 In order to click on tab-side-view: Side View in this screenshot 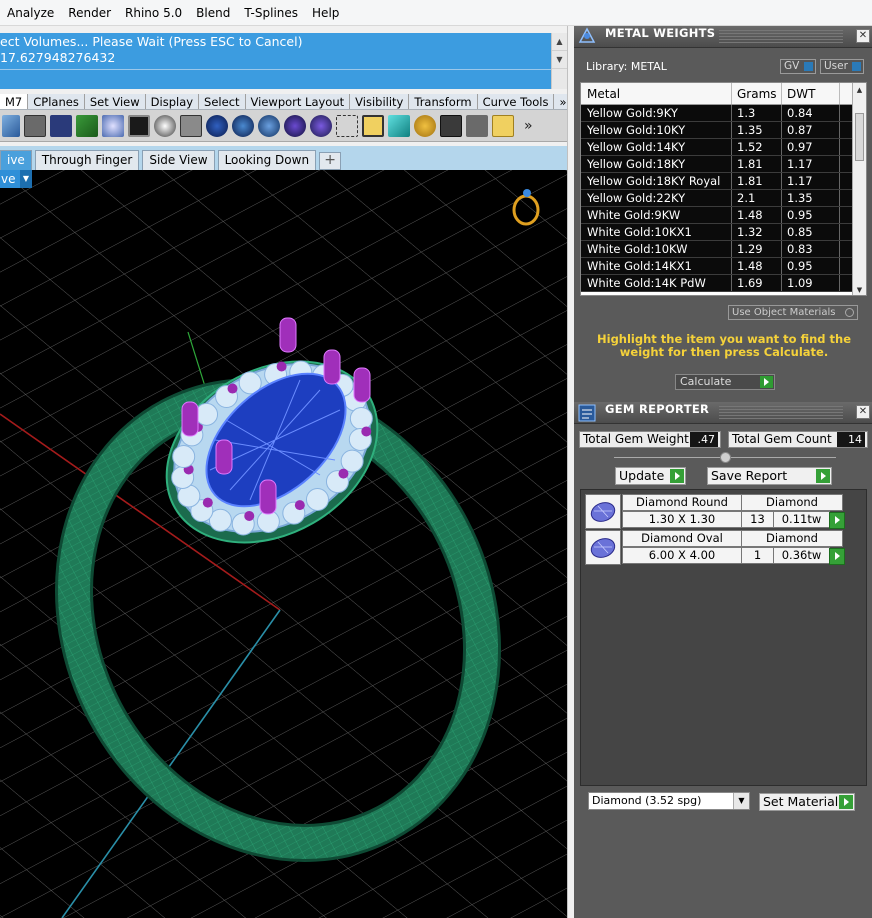, I will do `click(178, 160)`.